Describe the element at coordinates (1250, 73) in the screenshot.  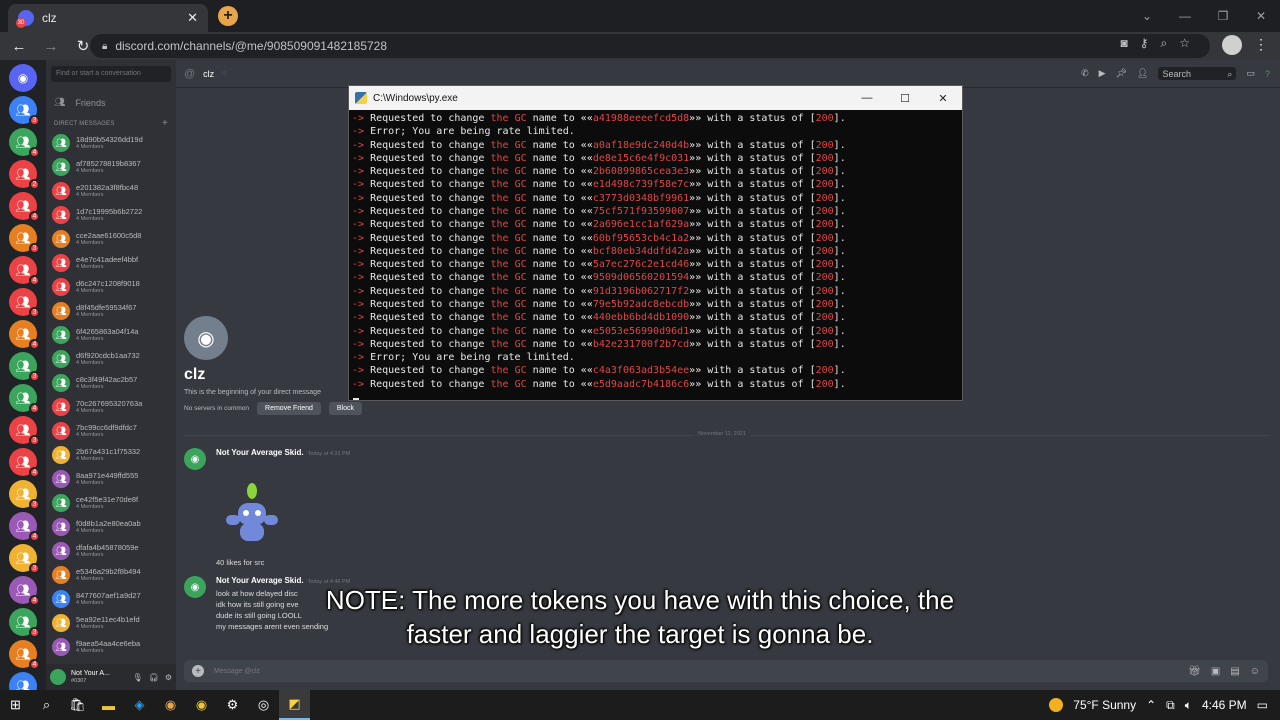
I see `inbox-icon: ▭` at that location.